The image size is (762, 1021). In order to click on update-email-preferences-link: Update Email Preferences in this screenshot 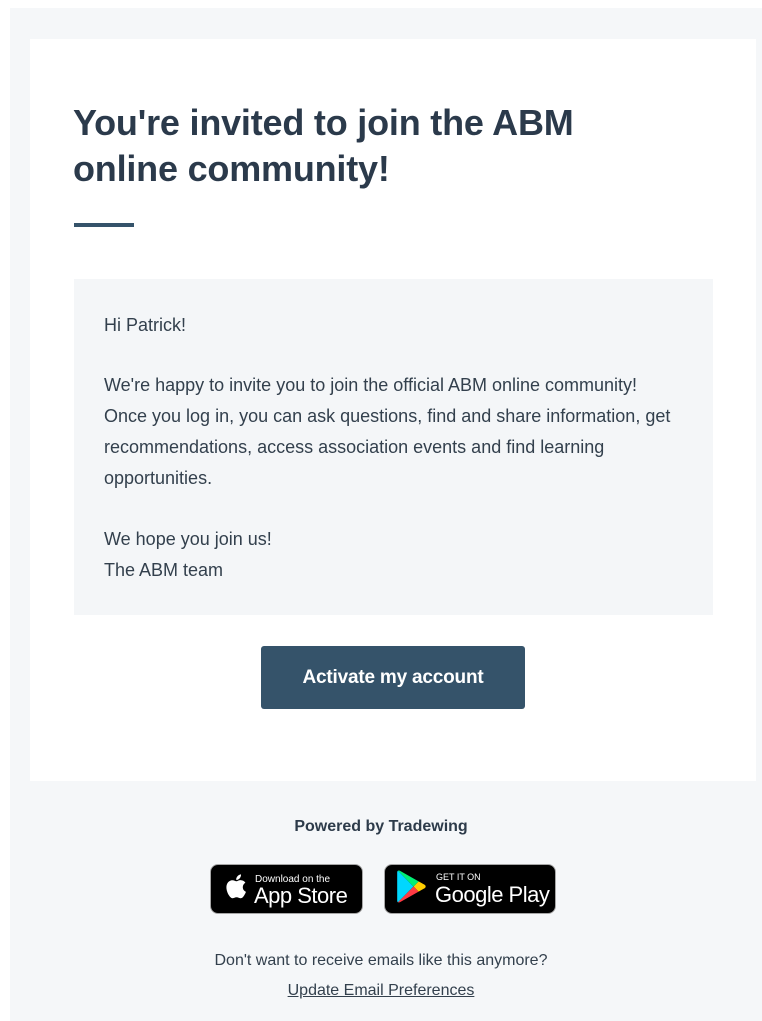, I will do `click(381, 990)`.